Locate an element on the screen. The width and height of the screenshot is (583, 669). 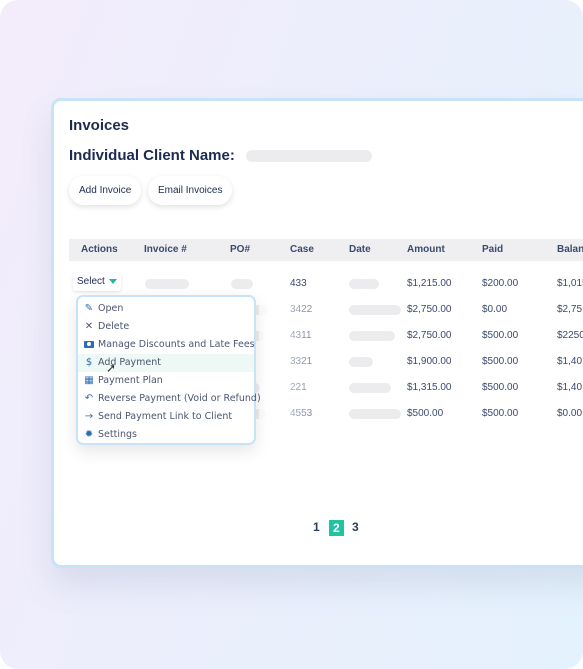
menu-item-open: ✎ Open is located at coordinates (166, 309).